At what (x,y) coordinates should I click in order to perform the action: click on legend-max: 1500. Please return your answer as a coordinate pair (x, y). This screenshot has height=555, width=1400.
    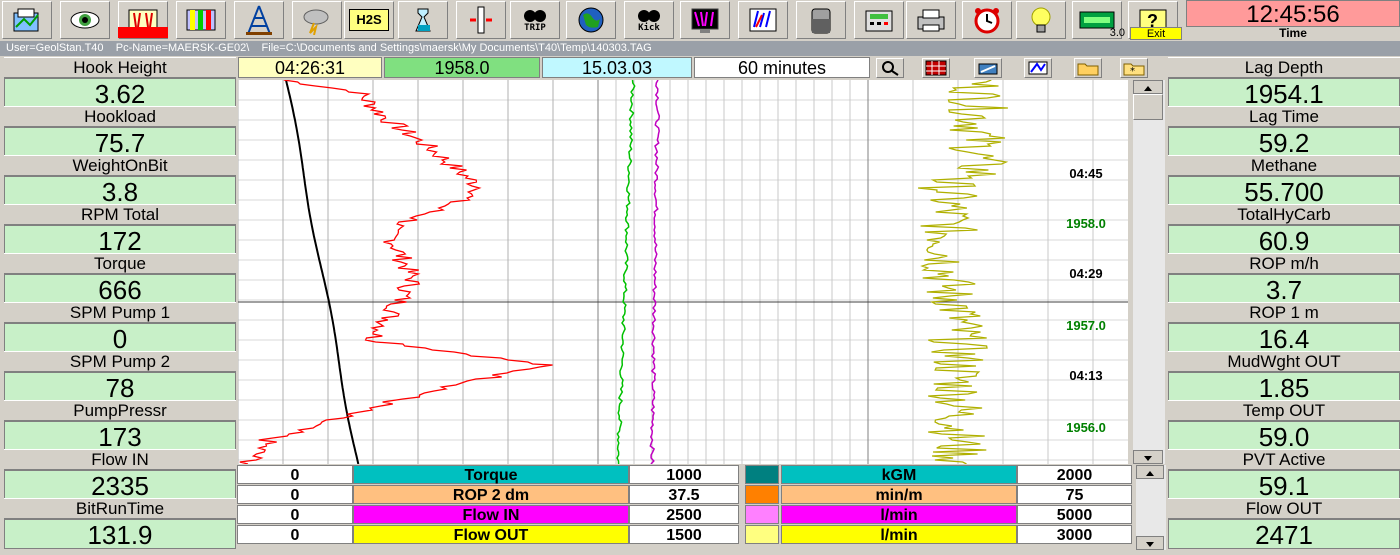
    Looking at the image, I should click on (684, 534).